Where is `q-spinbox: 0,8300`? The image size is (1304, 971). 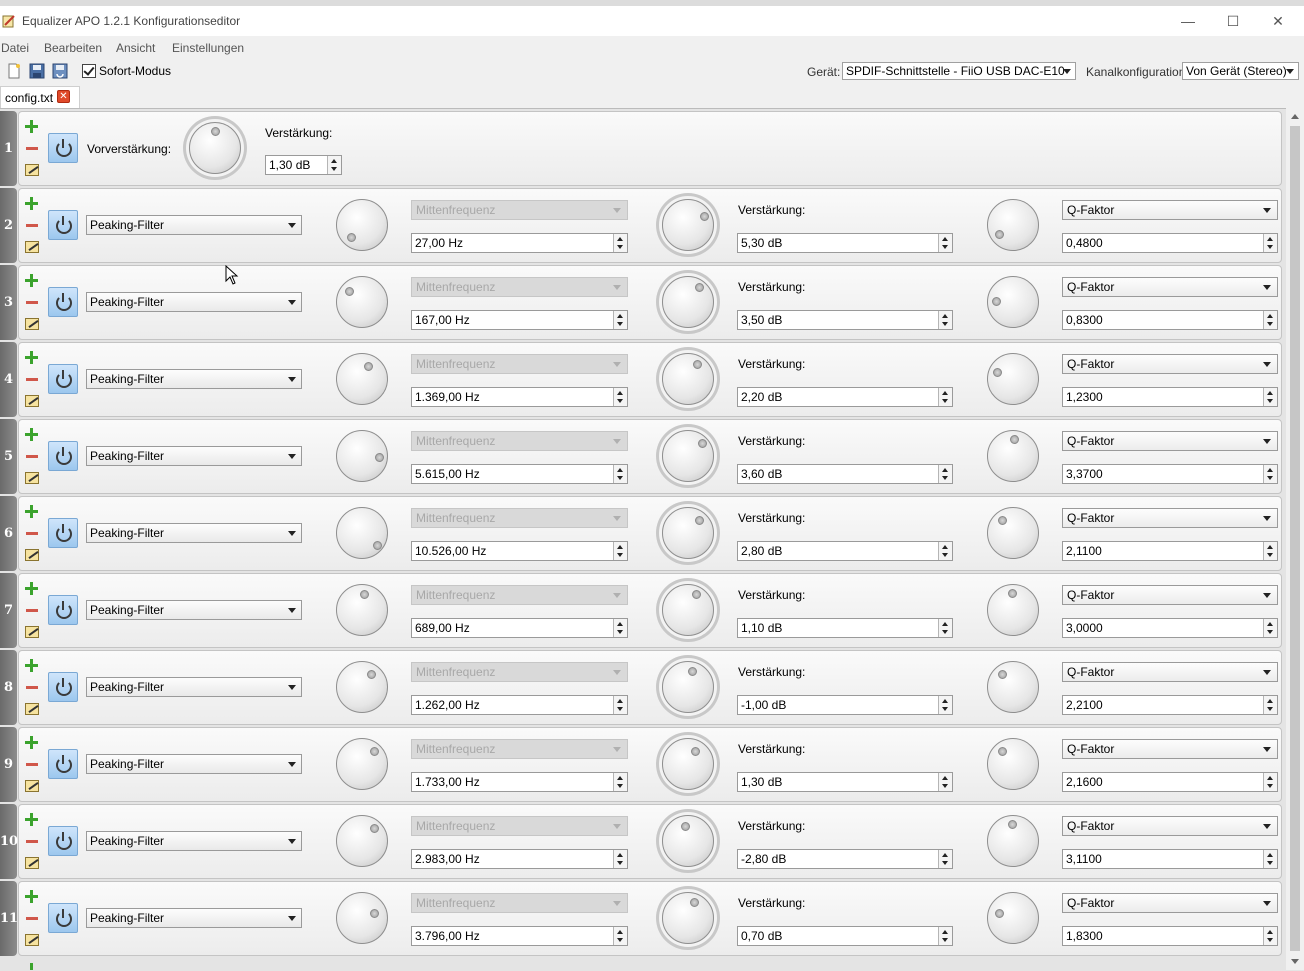
q-spinbox: 0,8300 is located at coordinates (1170, 320).